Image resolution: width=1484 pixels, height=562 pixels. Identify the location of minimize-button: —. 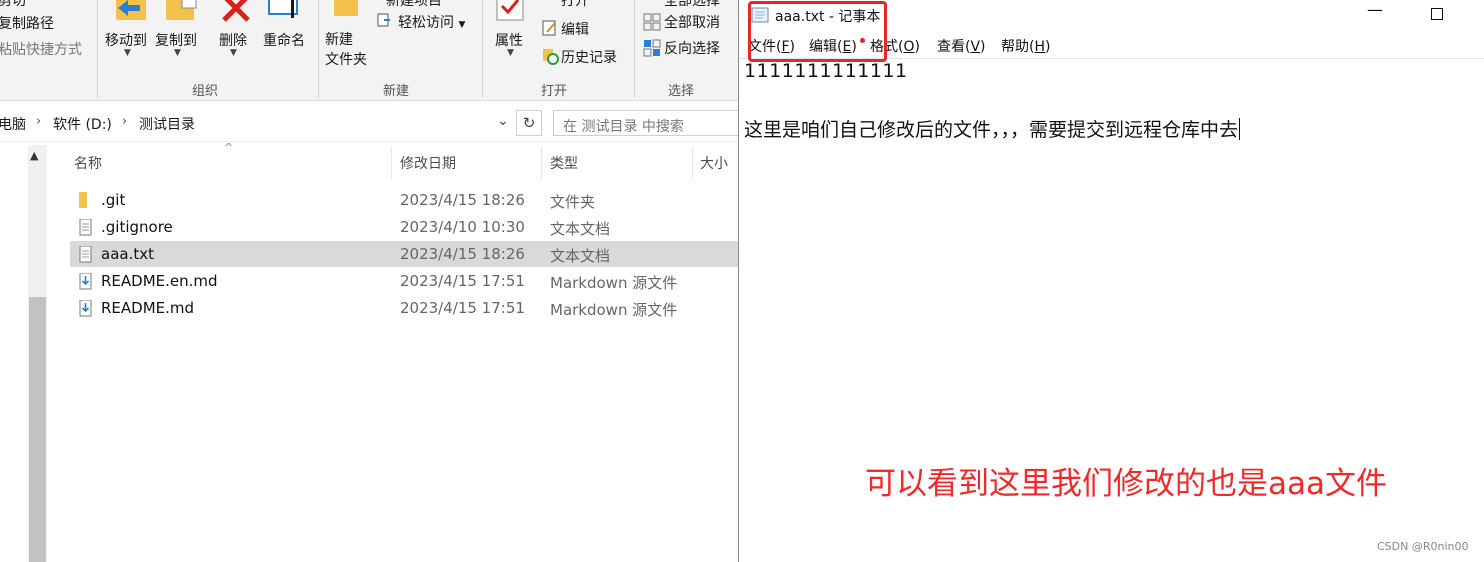
(1375, 9).